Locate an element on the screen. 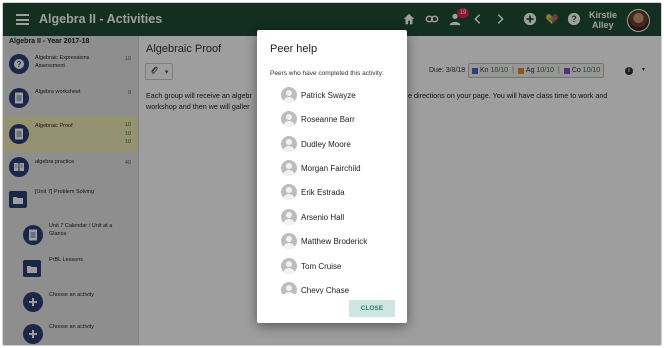 This screenshot has height=348, width=664. peer-name: Patrick Swayze is located at coordinates (328, 95).